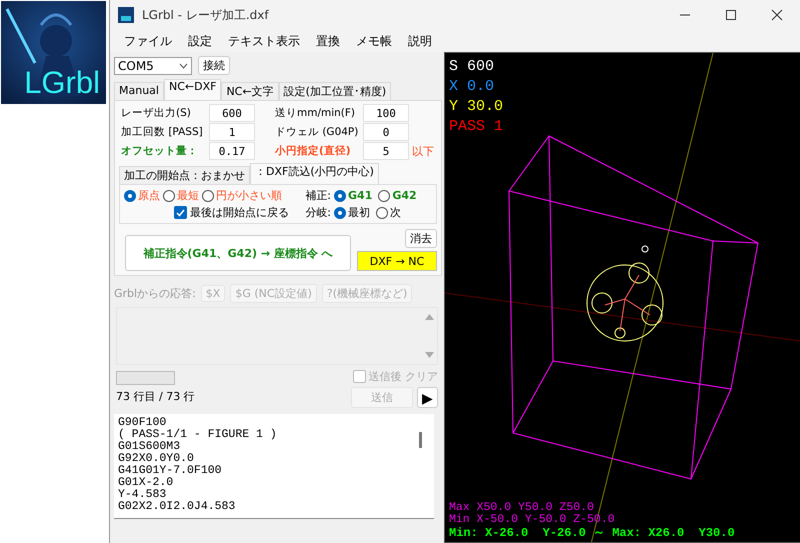  Describe the element at coordinates (239, 212) in the screenshot. I see `checkbox-label: 最後は開始点に戻る` at that location.